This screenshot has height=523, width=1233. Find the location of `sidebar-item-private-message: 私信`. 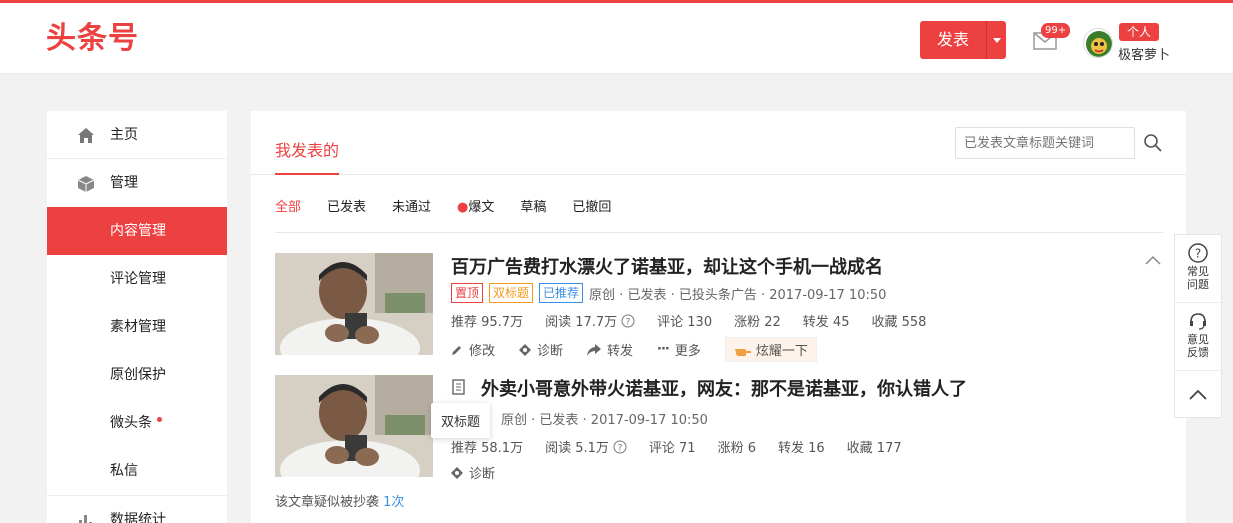

sidebar-item-private-message: 私信 is located at coordinates (137, 471).